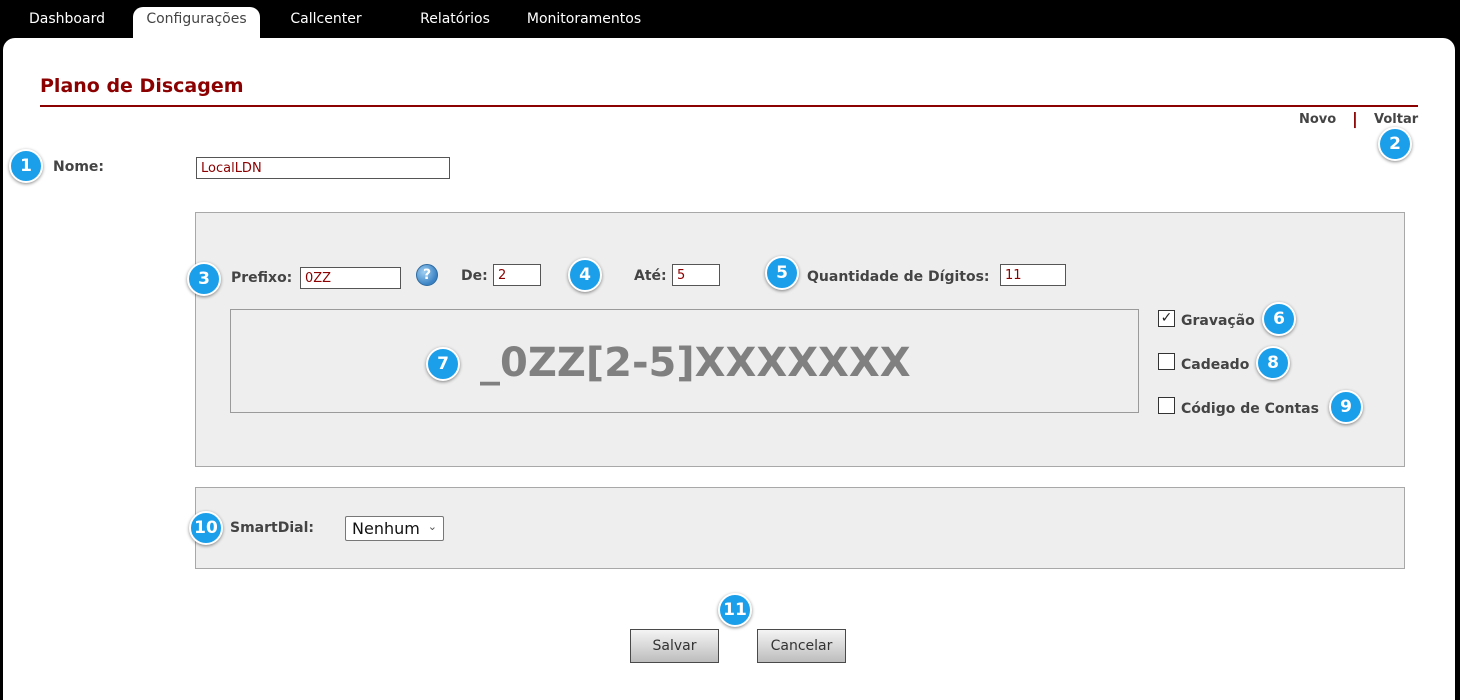 Image resolution: width=1460 pixels, height=700 pixels. Describe the element at coordinates (1273, 363) in the screenshot. I see `callout-badge-8: 8` at that location.